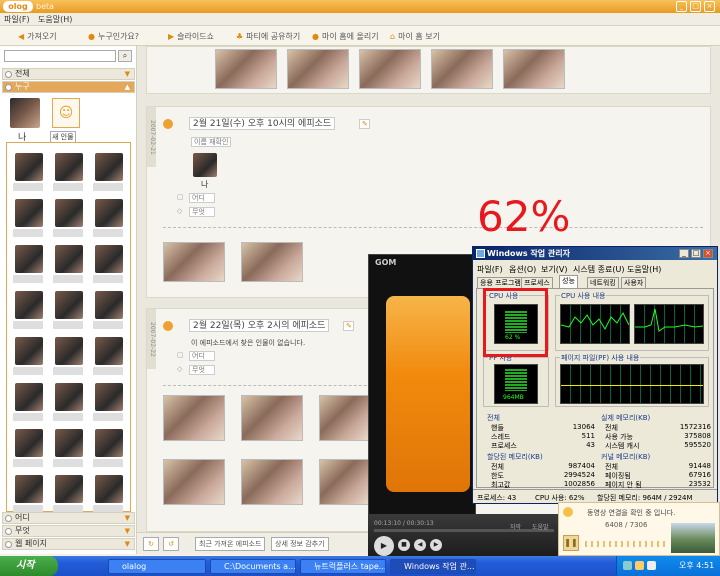 The image size is (720, 576). What do you see at coordinates (571, 543) in the screenshot?
I see `pause-button: ❚❚` at bounding box center [571, 543].